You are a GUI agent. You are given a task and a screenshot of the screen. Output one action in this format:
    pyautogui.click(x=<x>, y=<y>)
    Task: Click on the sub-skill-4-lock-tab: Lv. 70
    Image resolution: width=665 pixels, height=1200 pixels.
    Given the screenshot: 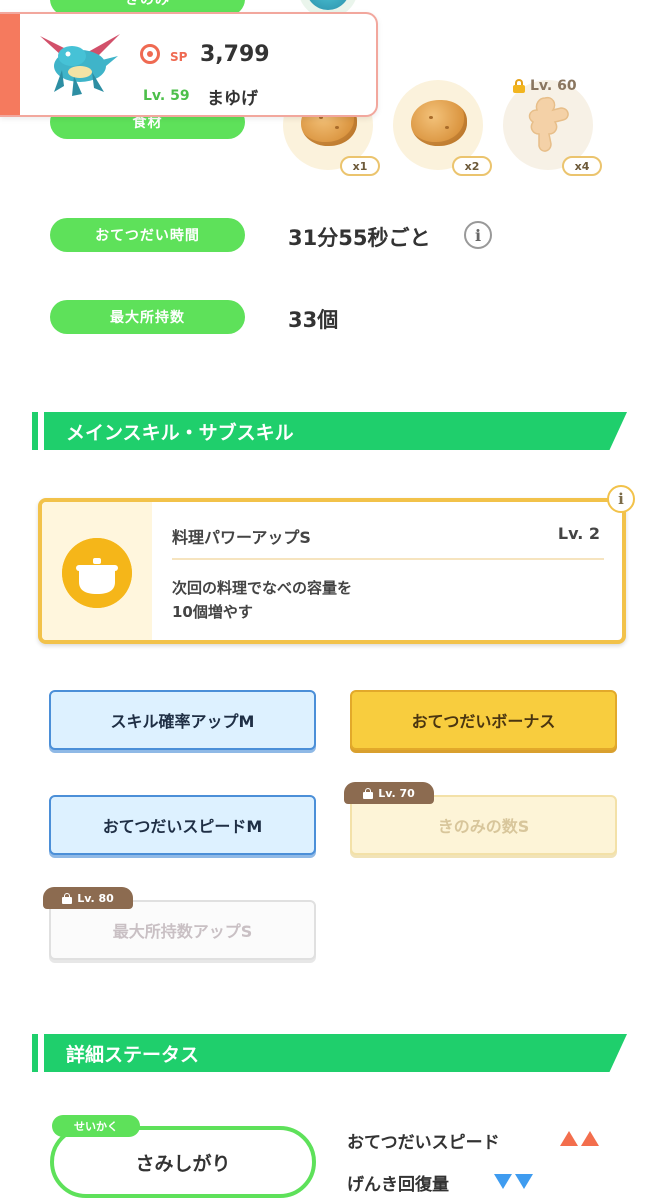 What is the action you would take?
    pyautogui.click(x=389, y=793)
    